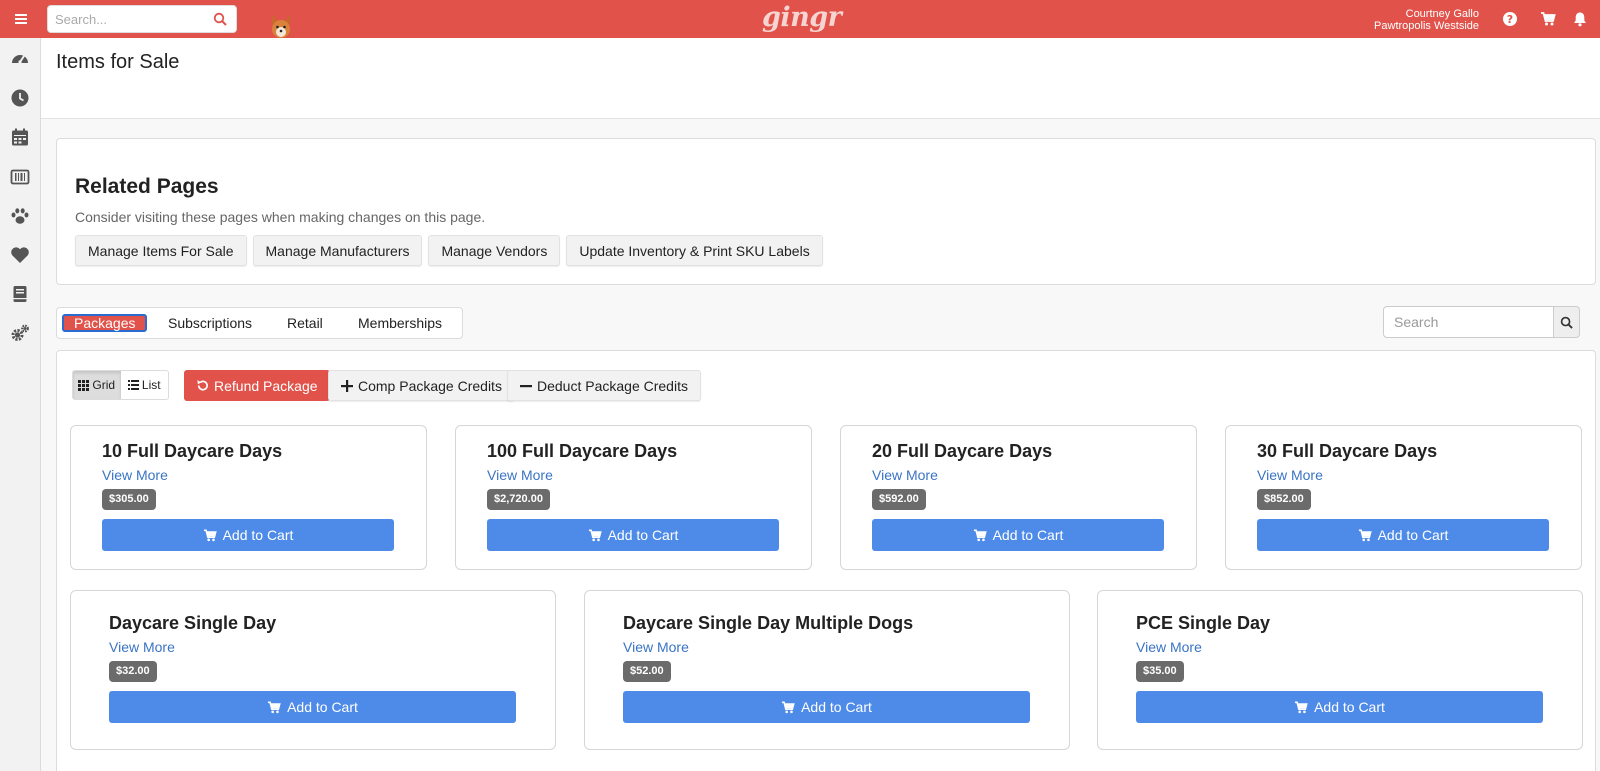  I want to click on grid-view-label: Grid, so click(104, 385).